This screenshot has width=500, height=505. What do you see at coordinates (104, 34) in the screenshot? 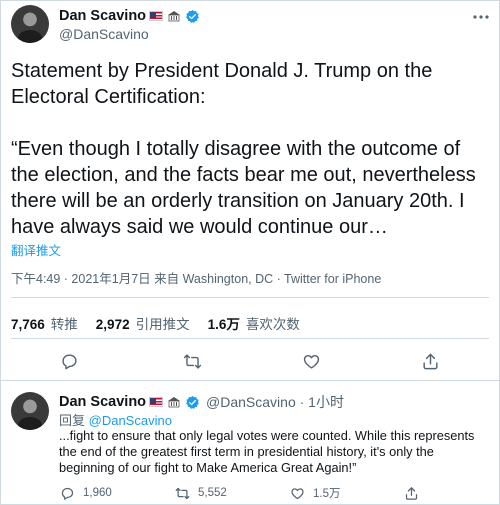
I see `author-handle: @DanScavino` at bounding box center [104, 34].